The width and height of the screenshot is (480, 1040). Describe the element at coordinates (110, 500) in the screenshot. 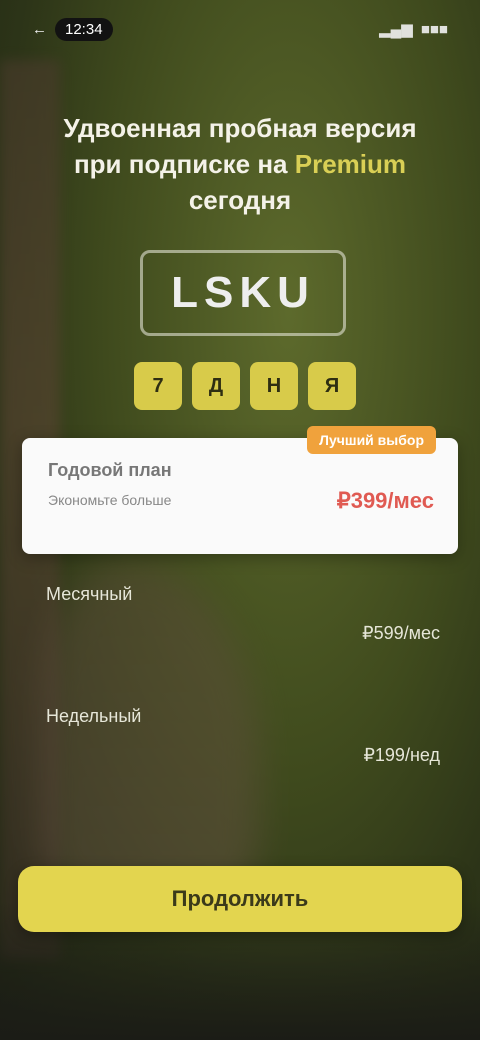

I see `plan-subtitle: Экономьте больше` at that location.